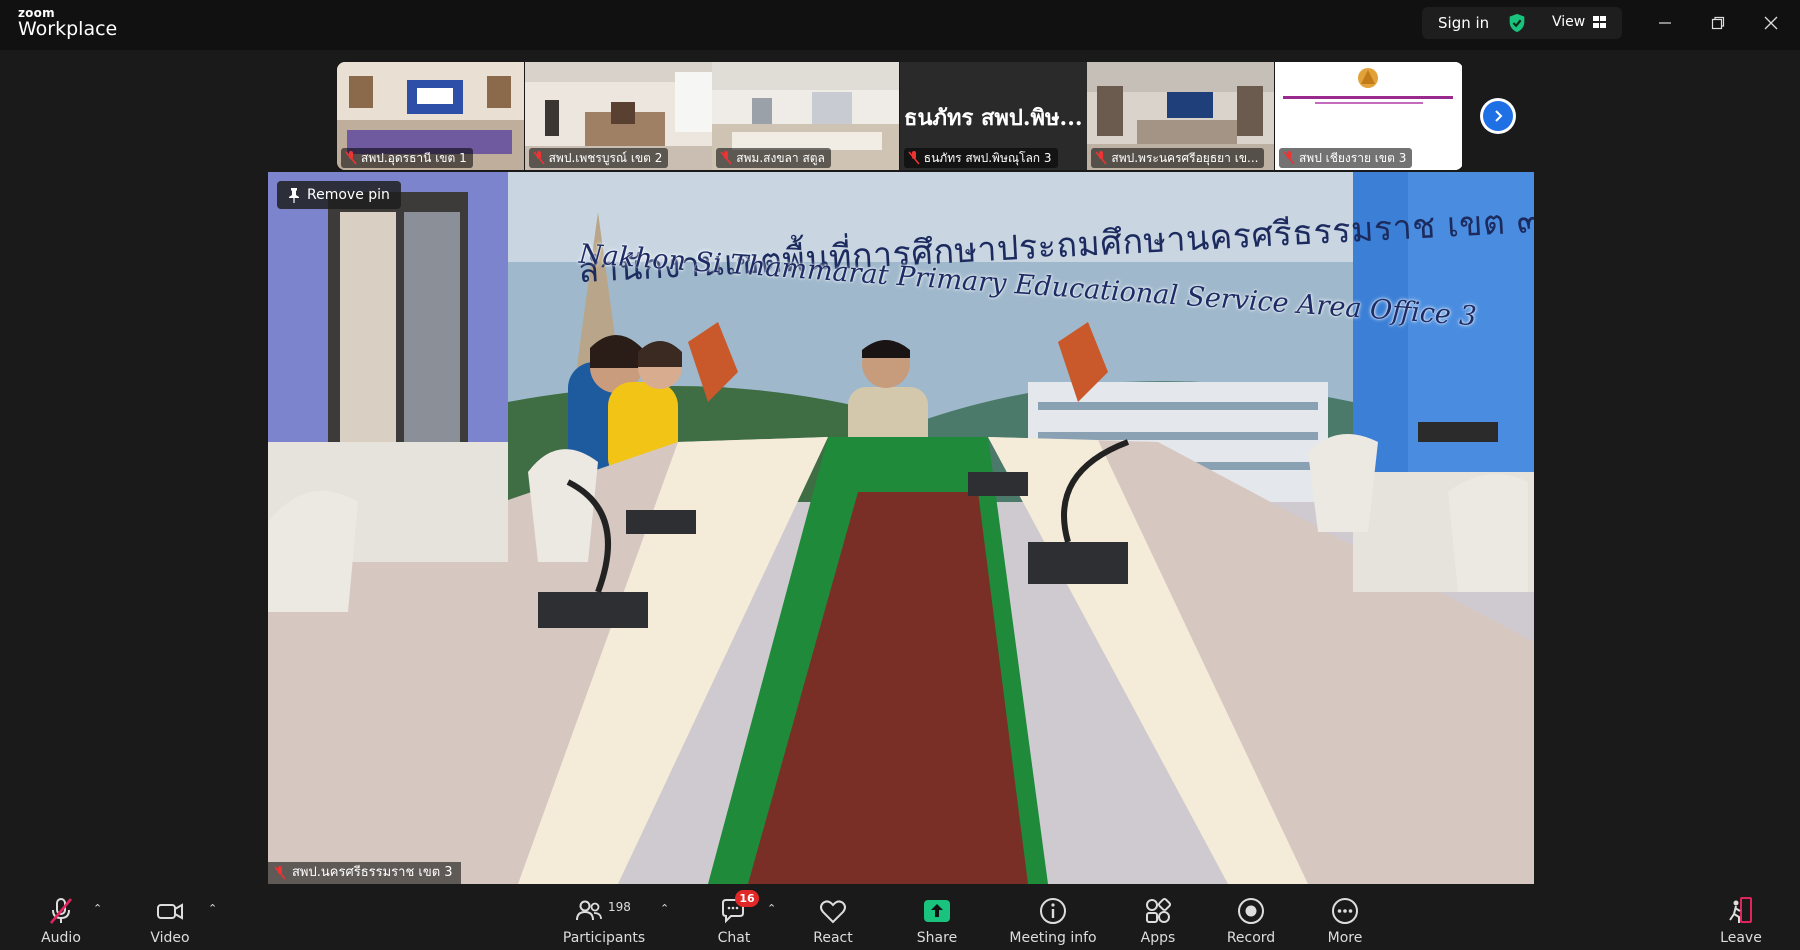  Describe the element at coordinates (1517, 23) in the screenshot. I see `shield-check-icon` at that location.